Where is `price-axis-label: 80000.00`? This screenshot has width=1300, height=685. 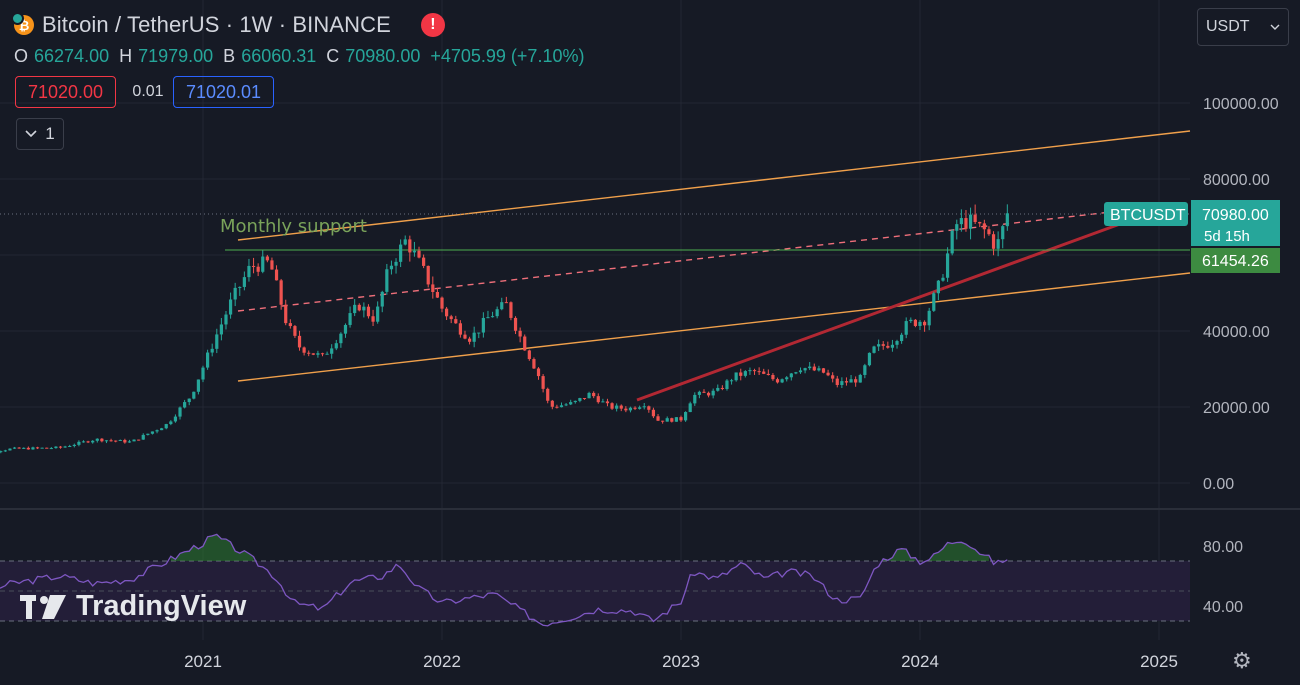 price-axis-label: 80000.00 is located at coordinates (1236, 180).